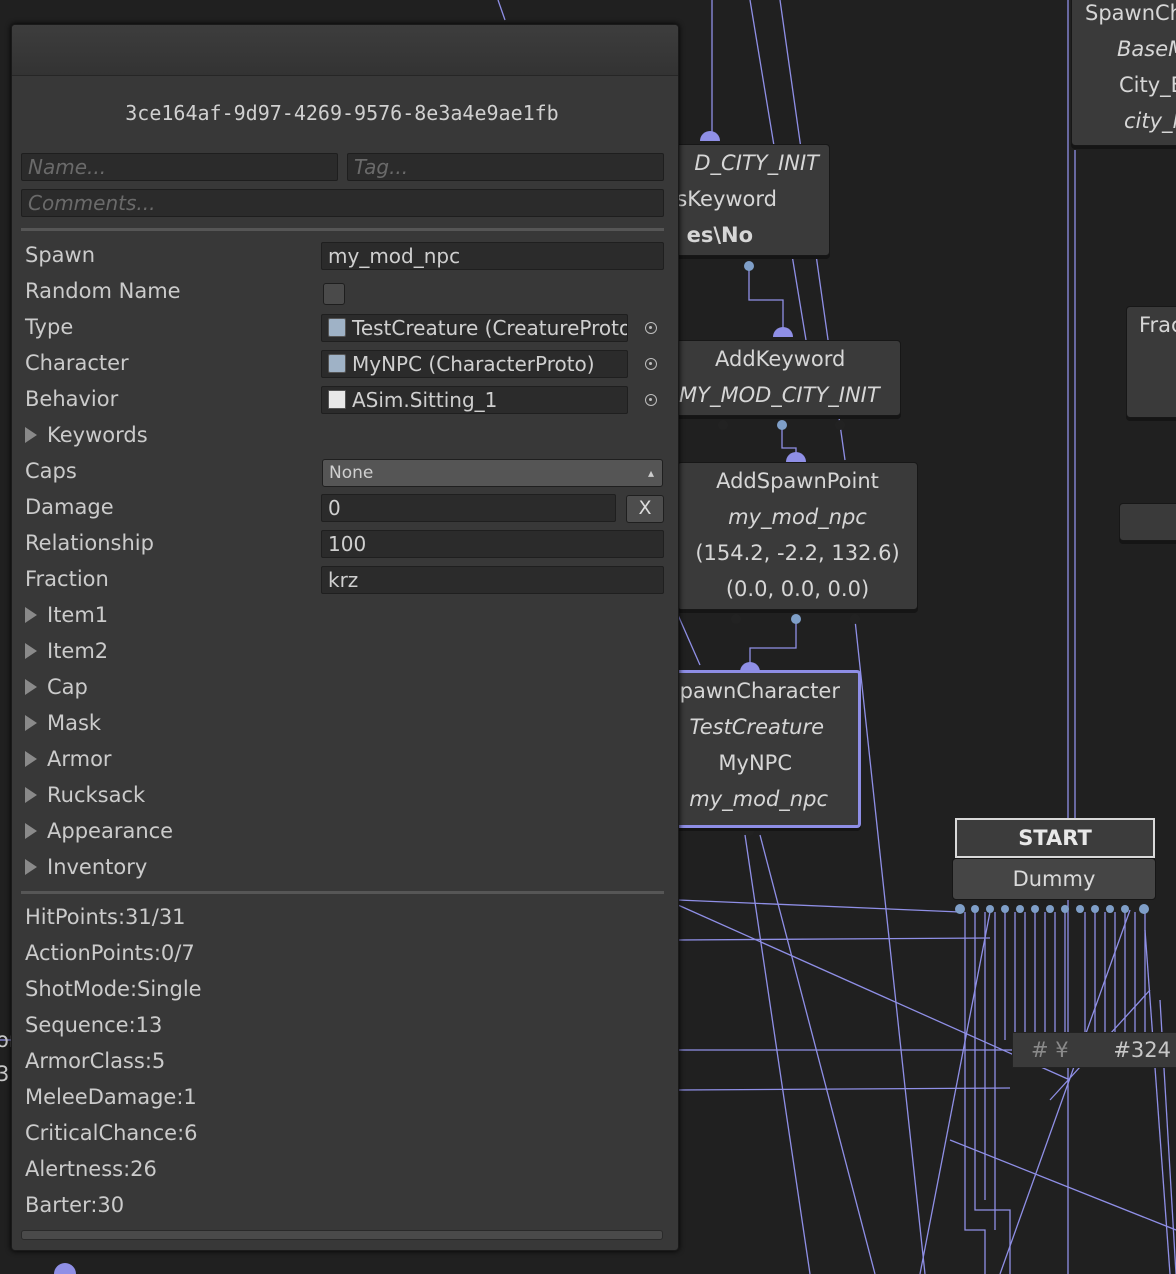 Image resolution: width=1176 pixels, height=1274 pixels. I want to click on start-label: START, so click(1055, 838).